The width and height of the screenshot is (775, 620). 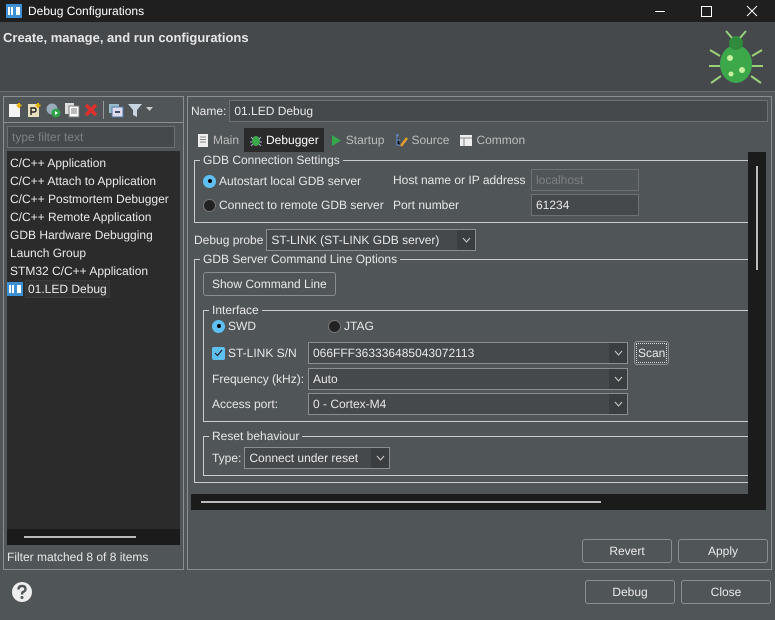 I want to click on source-icon, so click(x=401, y=140).